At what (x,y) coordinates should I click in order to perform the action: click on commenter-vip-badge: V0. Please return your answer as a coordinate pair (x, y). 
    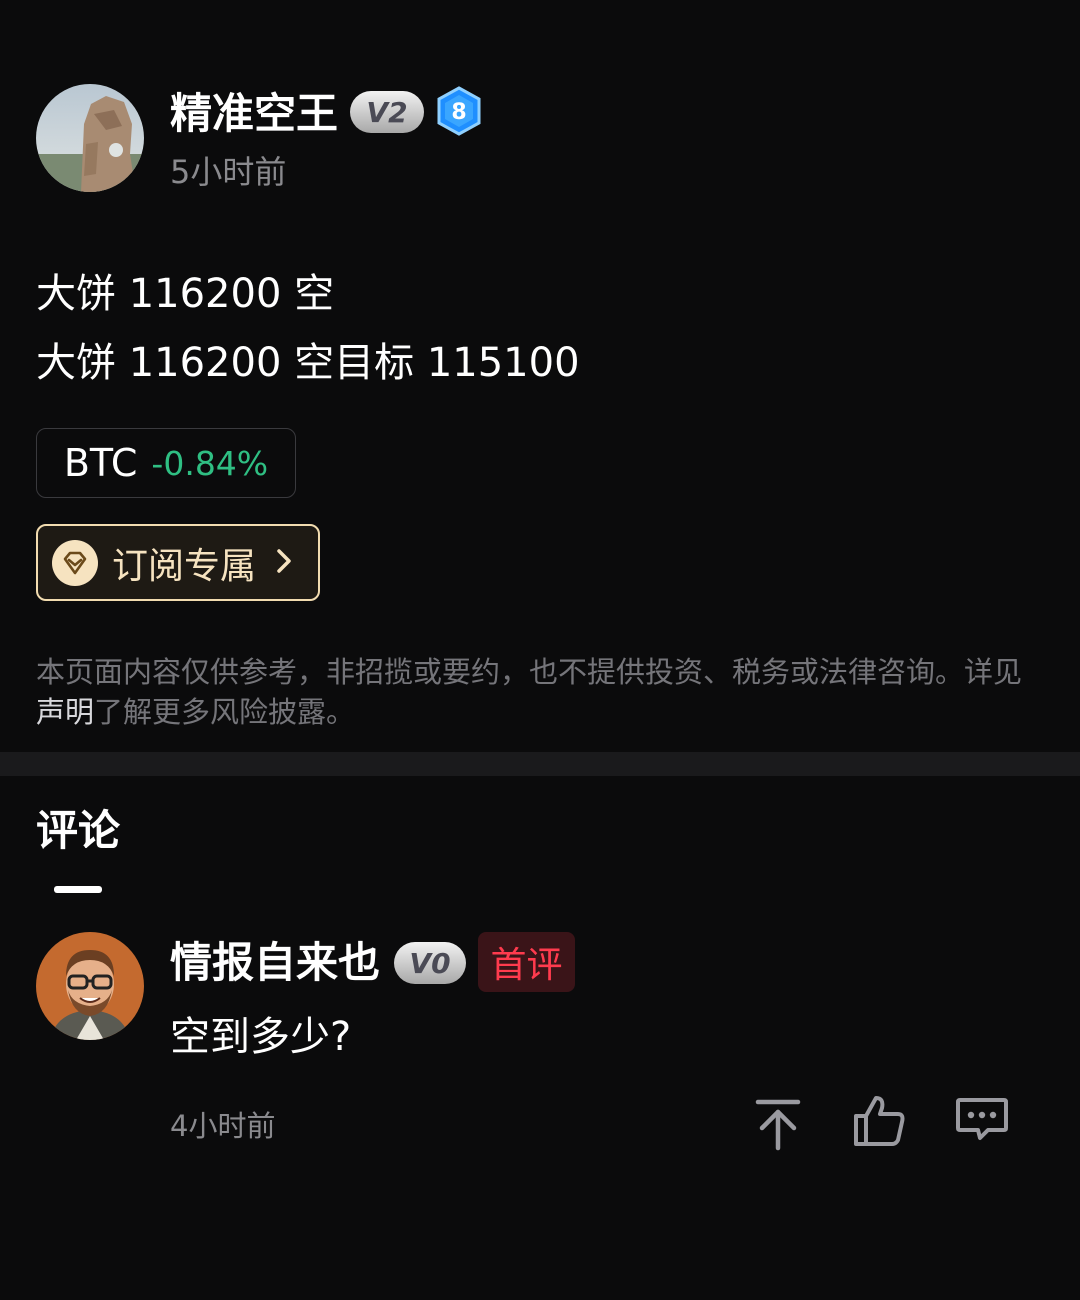
    Looking at the image, I should click on (430, 963).